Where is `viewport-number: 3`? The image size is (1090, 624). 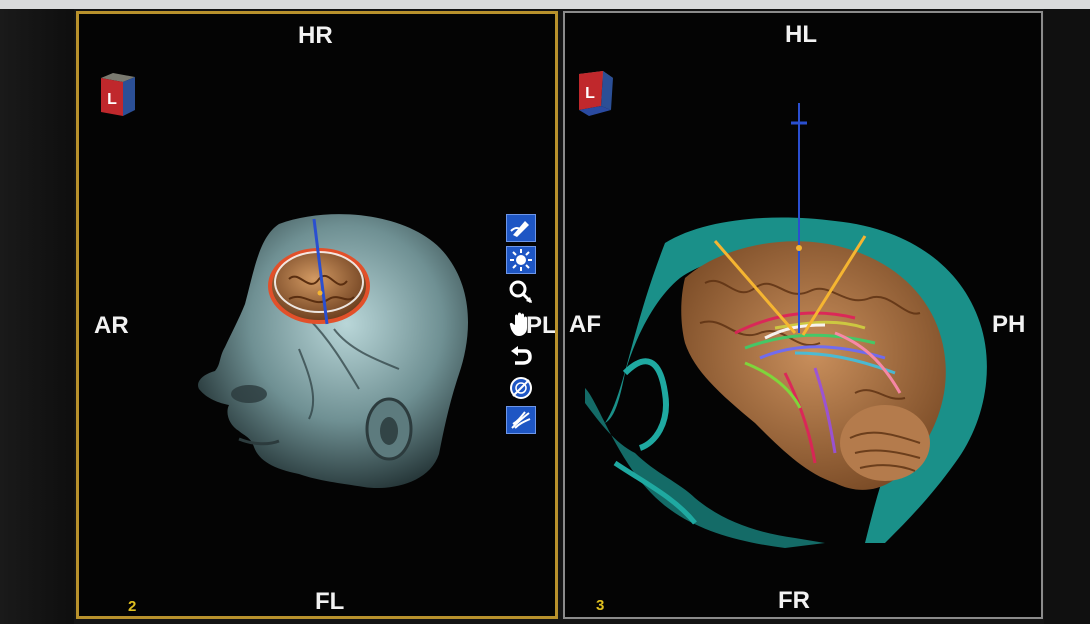
viewport-number: 3 is located at coordinates (600, 605).